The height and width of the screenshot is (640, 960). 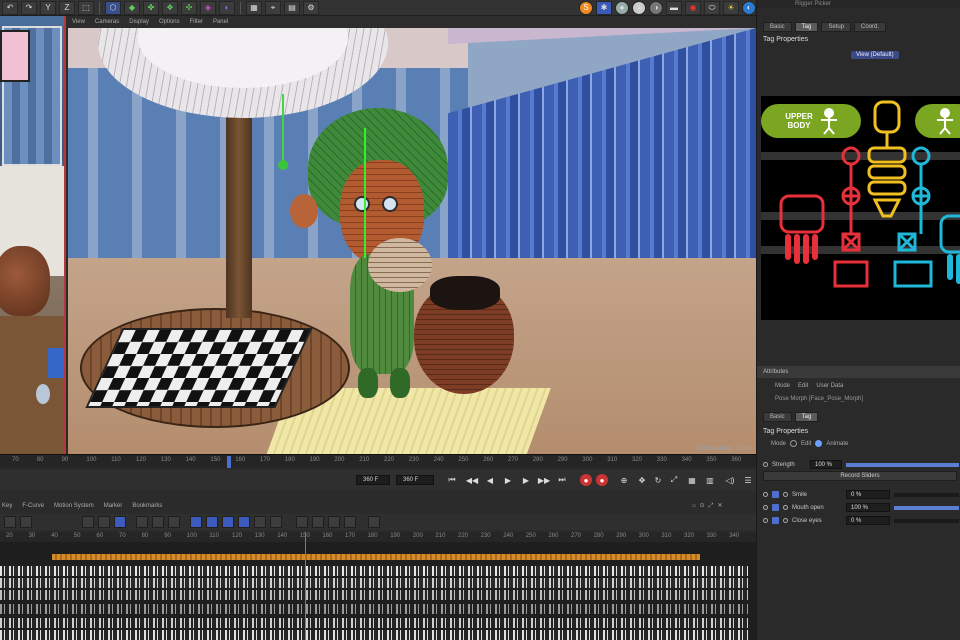 What do you see at coordinates (642, 480) in the screenshot?
I see `key-position-icon: ✥` at bounding box center [642, 480].